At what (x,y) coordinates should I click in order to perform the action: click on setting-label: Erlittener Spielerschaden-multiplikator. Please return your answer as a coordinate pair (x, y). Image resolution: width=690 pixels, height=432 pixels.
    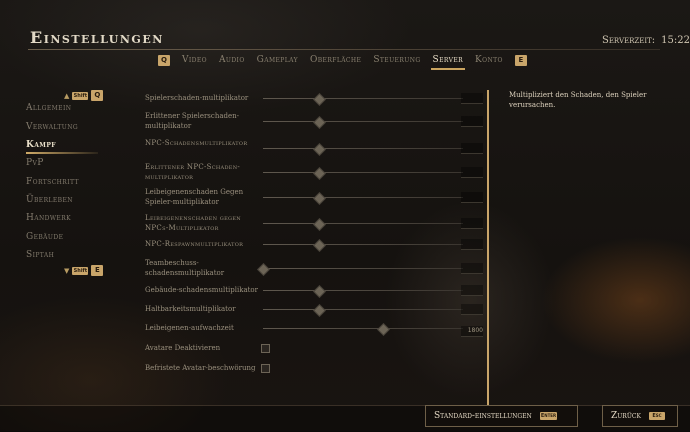
    Looking at the image, I should click on (192, 121).